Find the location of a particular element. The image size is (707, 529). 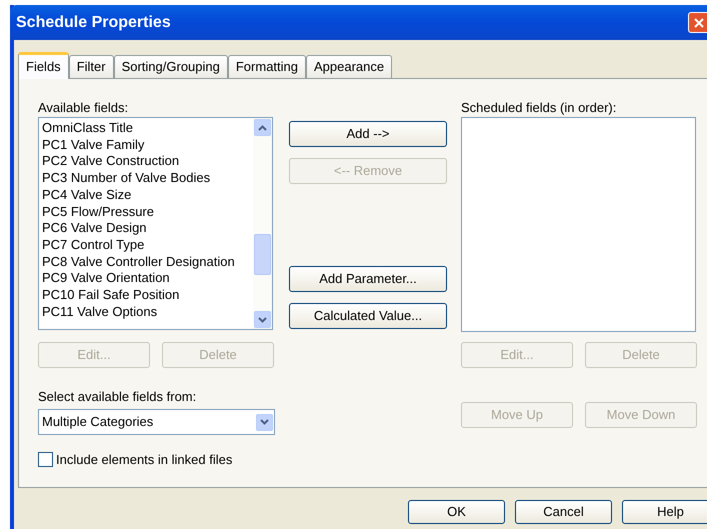

source-dropdown: Multiple Categories is located at coordinates (156, 422).